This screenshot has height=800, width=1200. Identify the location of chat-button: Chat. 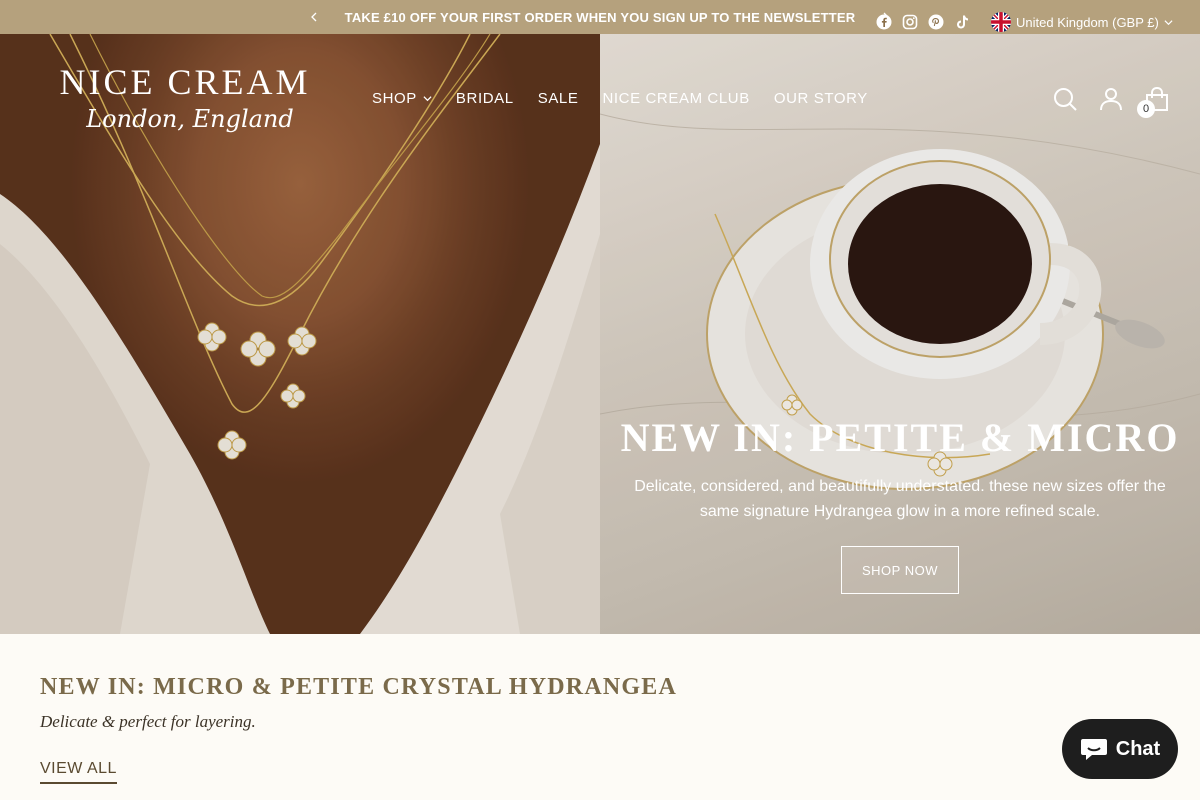
(1120, 749).